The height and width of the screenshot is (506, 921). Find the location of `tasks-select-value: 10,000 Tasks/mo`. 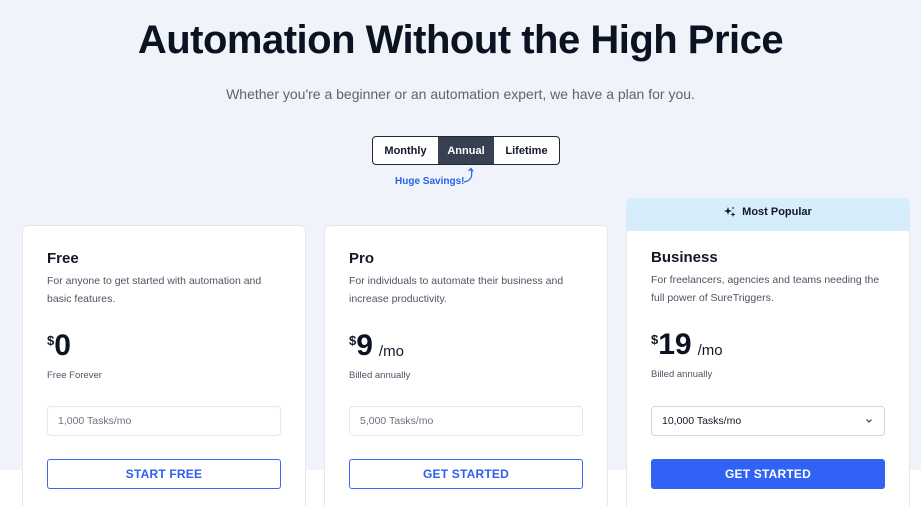

tasks-select-value: 10,000 Tasks/mo is located at coordinates (702, 421).